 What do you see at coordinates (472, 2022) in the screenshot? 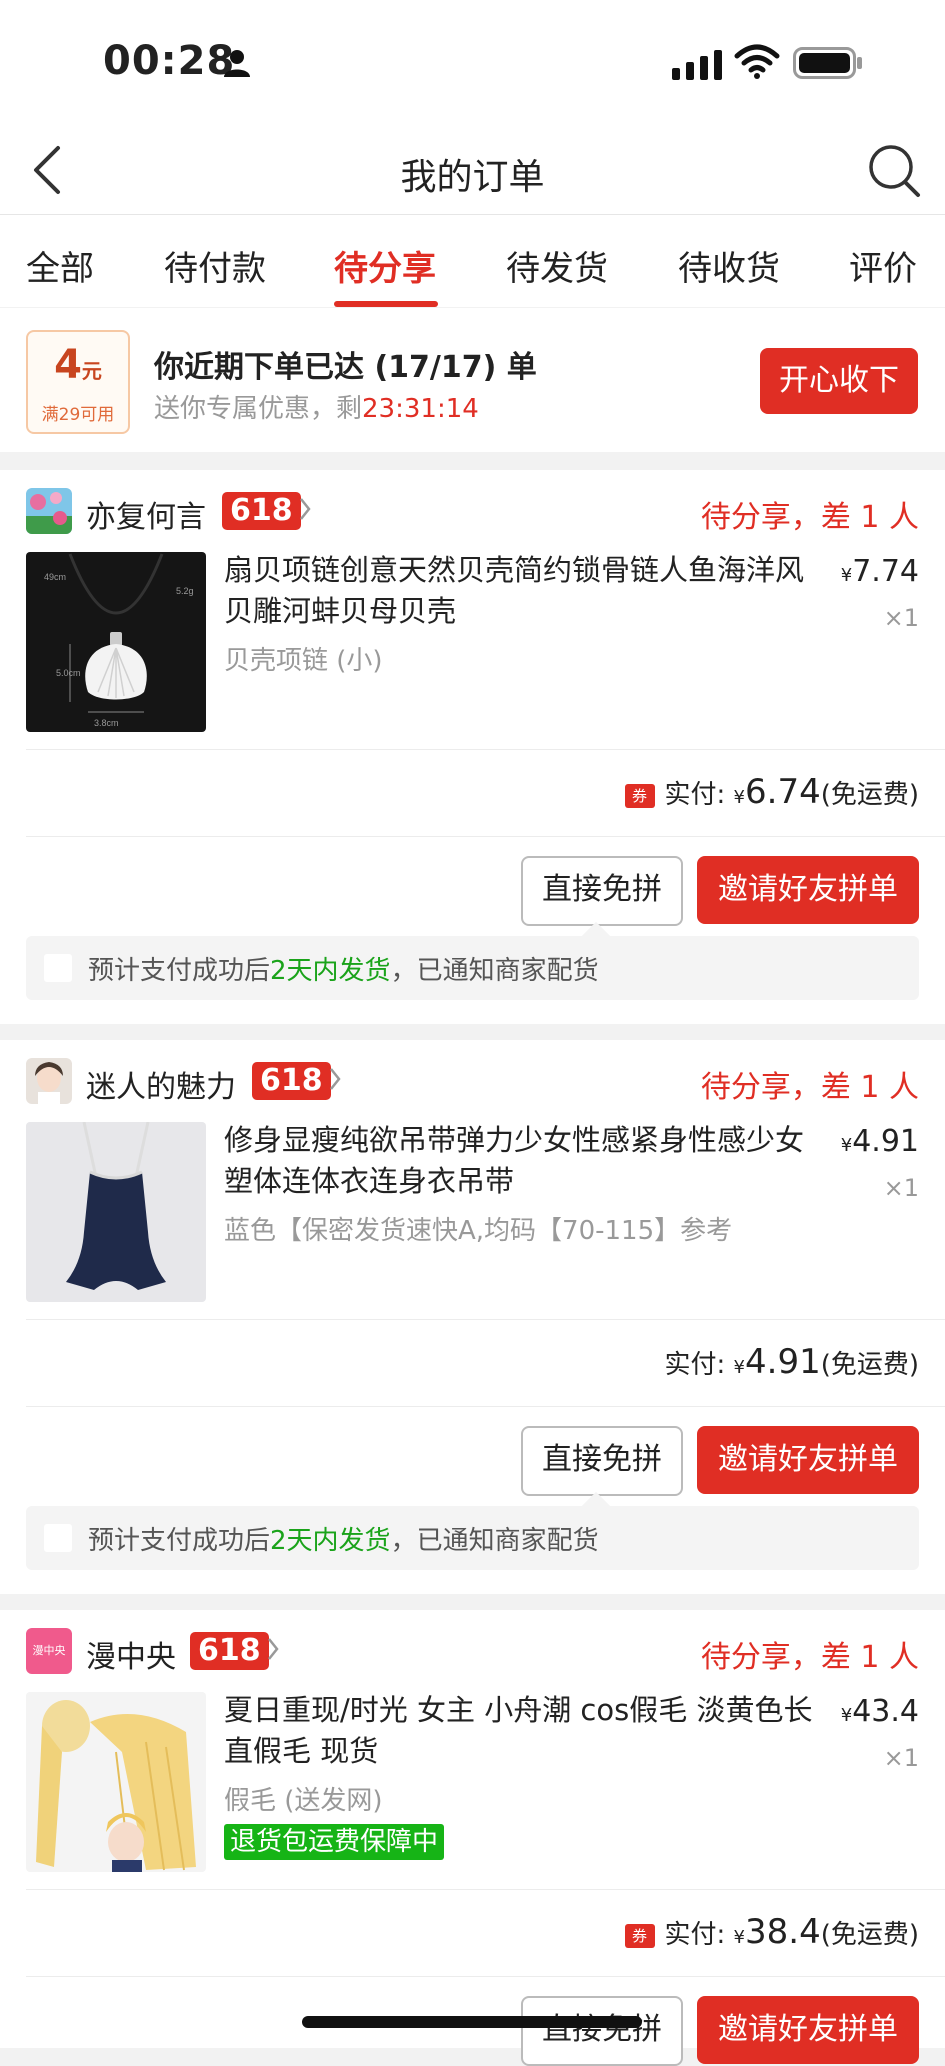
I see `home-indicator` at bounding box center [472, 2022].